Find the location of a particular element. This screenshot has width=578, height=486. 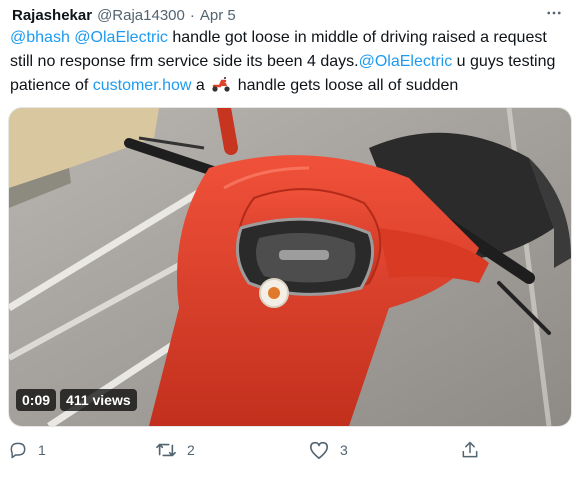

retweet-button: 2 is located at coordinates (175, 450).